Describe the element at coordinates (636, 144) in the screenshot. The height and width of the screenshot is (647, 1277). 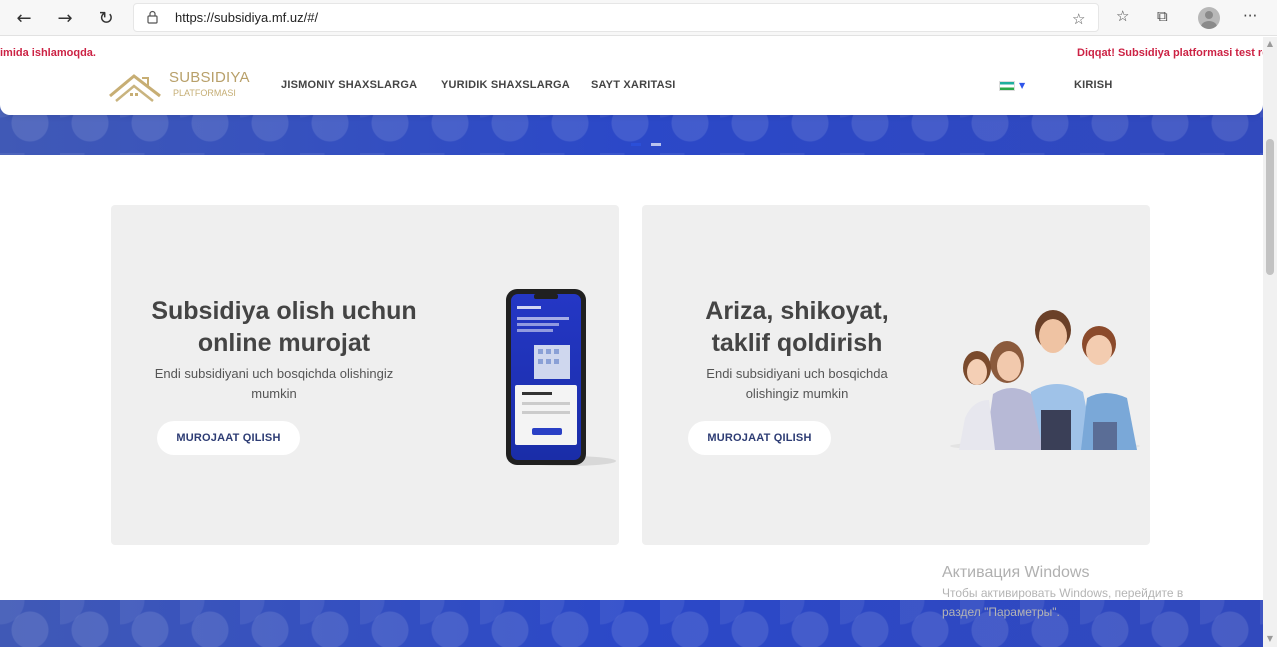
I see `slider-dot-active` at that location.